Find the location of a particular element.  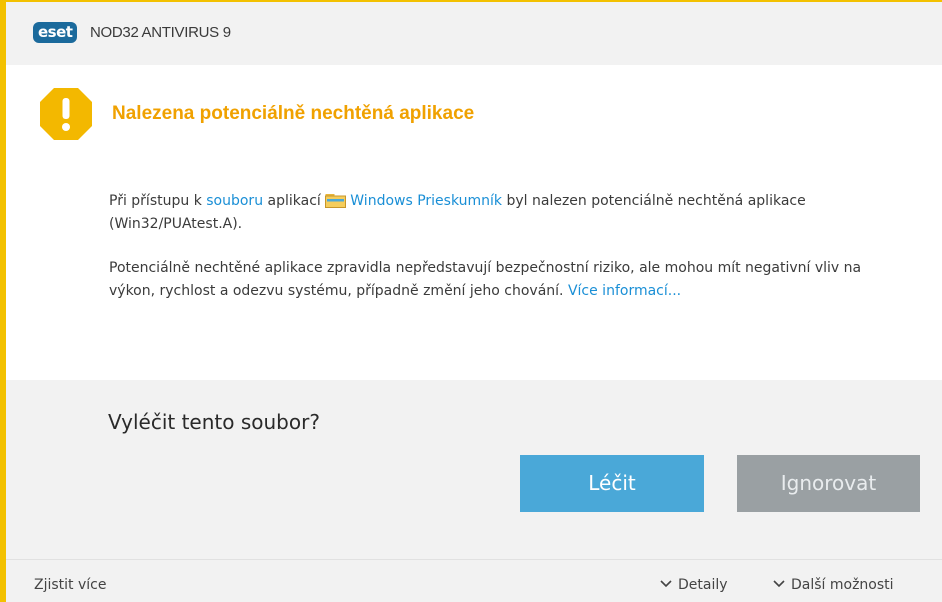

titlebar: eset NOD32 ANTIVIRUS 9 is located at coordinates (474, 33).